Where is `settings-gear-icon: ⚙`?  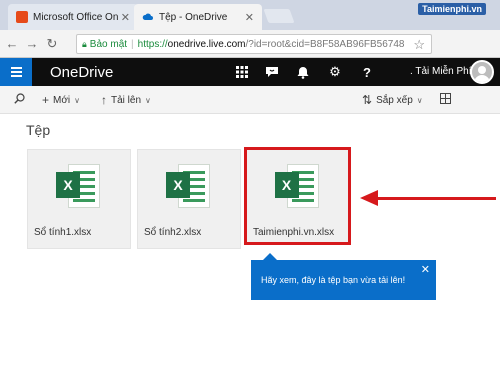
settings-gear-icon: ⚙ is located at coordinates (335, 72).